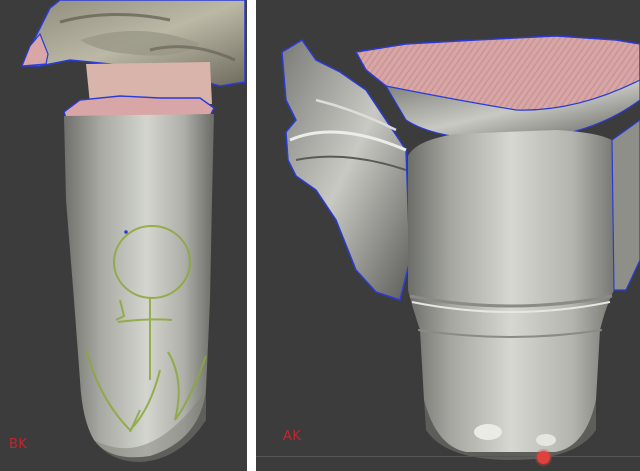 The height and width of the screenshot is (471, 640). What do you see at coordinates (543, 457) in the screenshot?
I see `red-dot-handle-icon` at bounding box center [543, 457].